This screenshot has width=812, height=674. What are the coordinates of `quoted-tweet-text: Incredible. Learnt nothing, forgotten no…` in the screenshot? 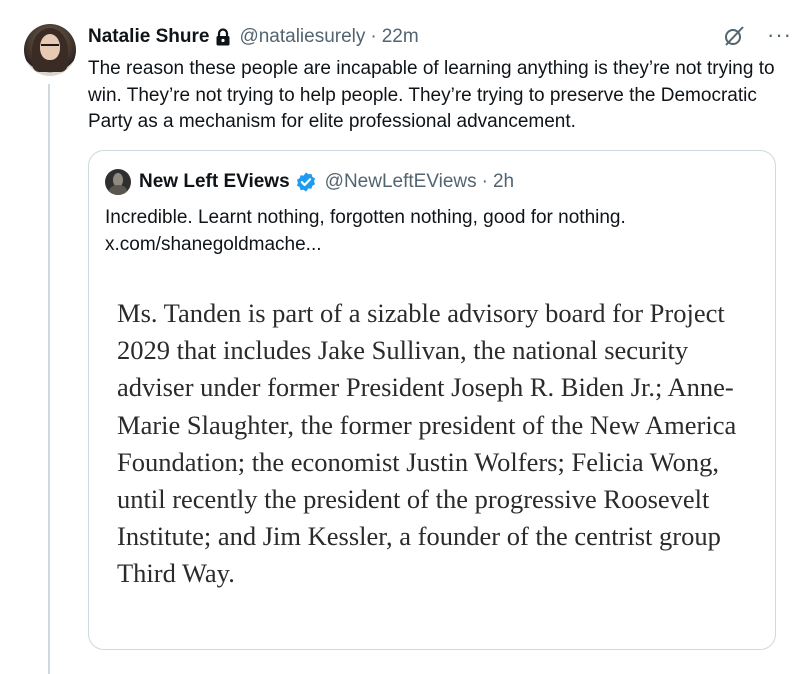 It's located at (365, 217).